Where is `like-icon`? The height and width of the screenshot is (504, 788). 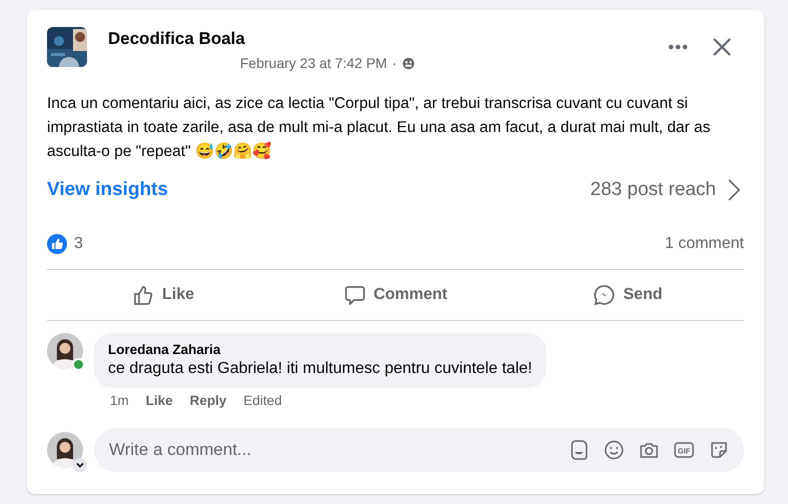
like-icon is located at coordinates (143, 295).